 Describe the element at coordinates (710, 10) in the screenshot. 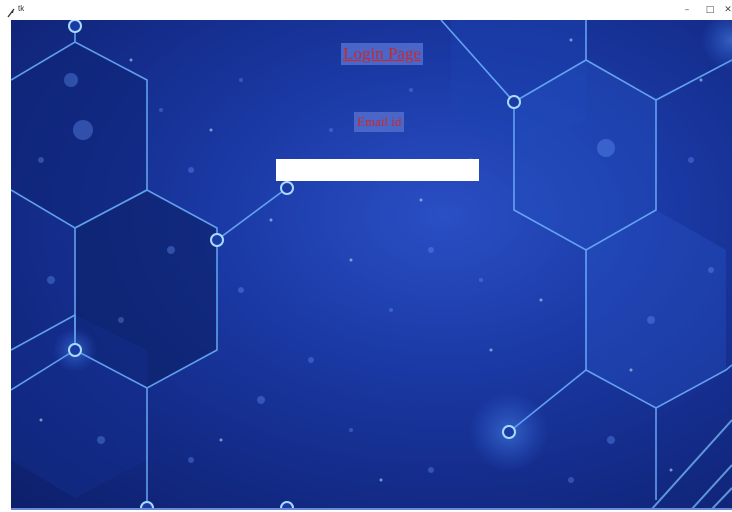

I see `maximize-button: □` at that location.